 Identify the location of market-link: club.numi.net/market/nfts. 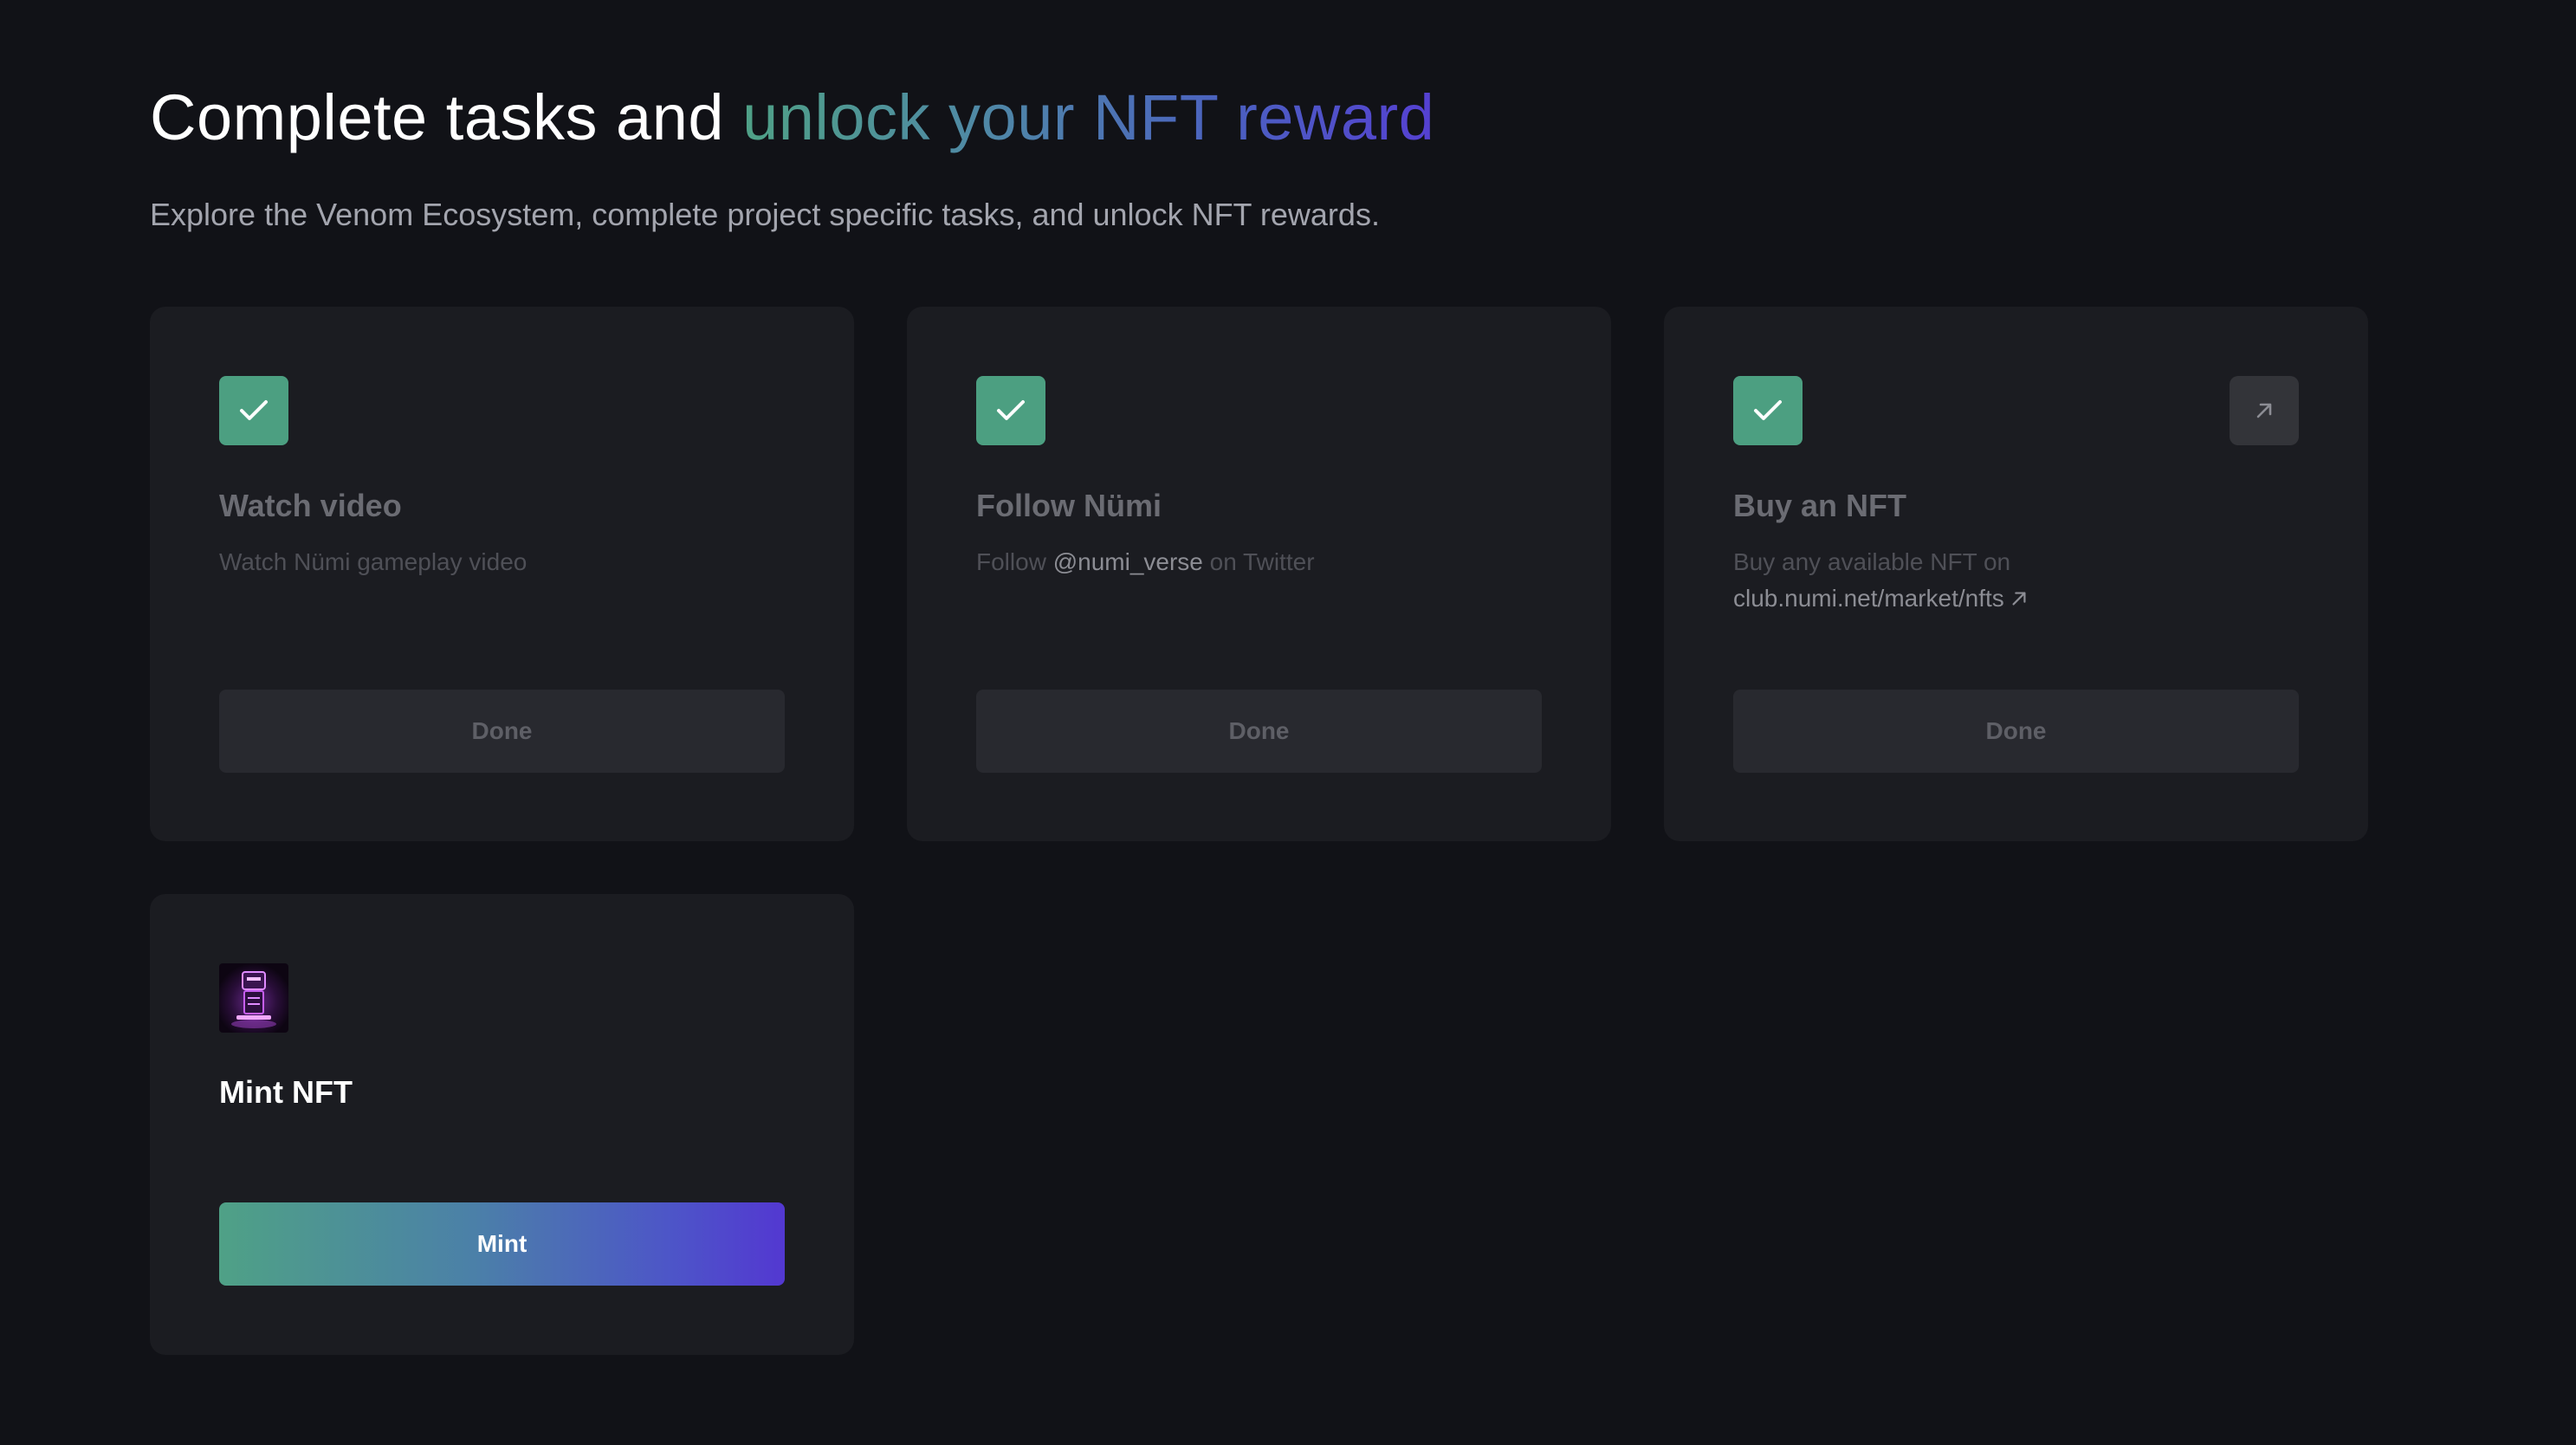
(1881, 598).